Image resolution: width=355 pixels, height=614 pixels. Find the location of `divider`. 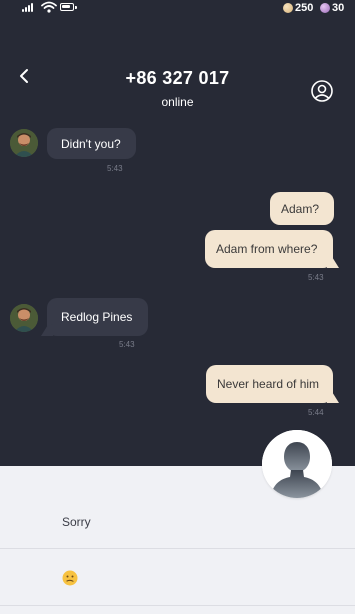

divider is located at coordinates (177, 605).